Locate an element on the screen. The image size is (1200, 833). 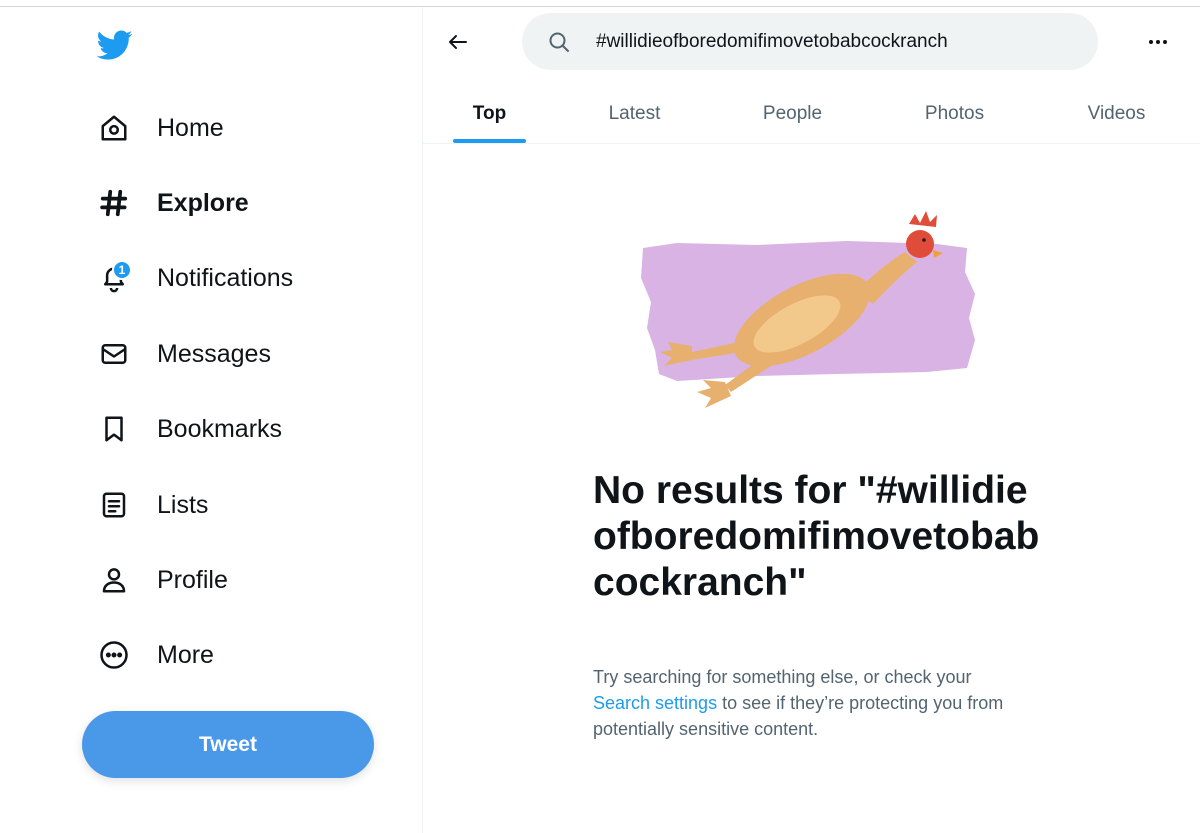
nav-label-messages: Messages is located at coordinates (214, 353).